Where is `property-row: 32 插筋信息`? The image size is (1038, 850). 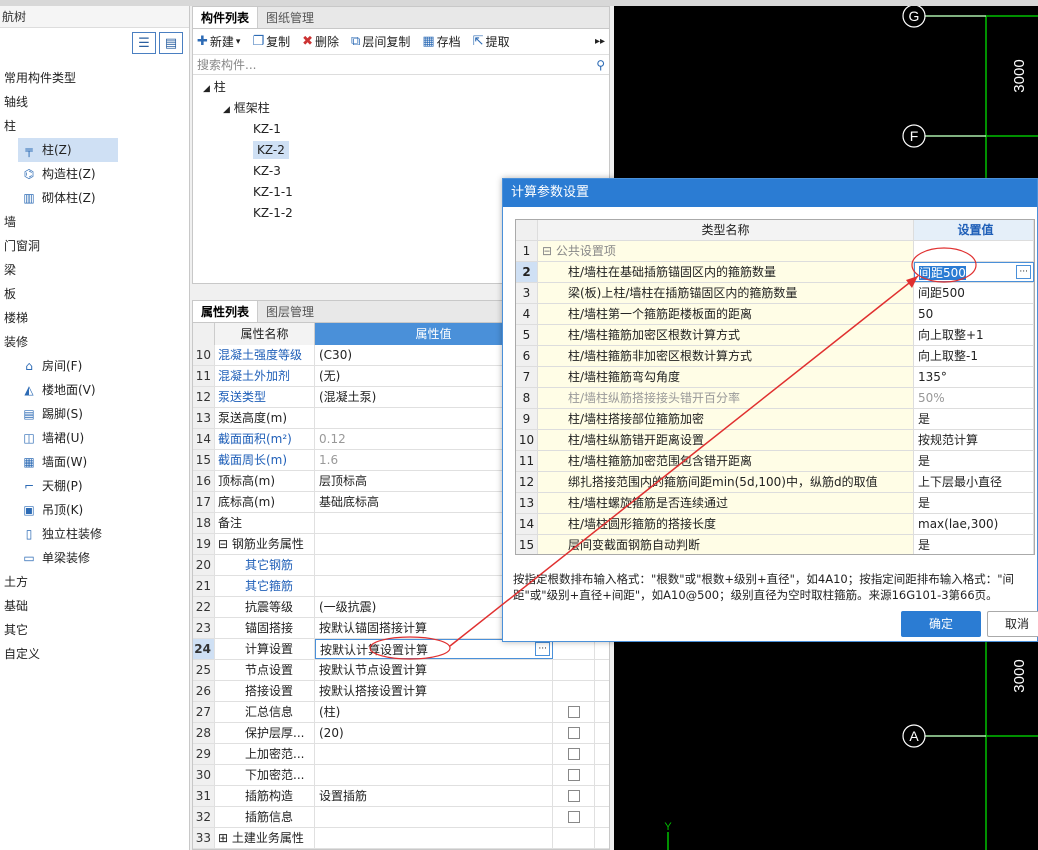
property-row: 32 插筋信息 is located at coordinates (401, 817).